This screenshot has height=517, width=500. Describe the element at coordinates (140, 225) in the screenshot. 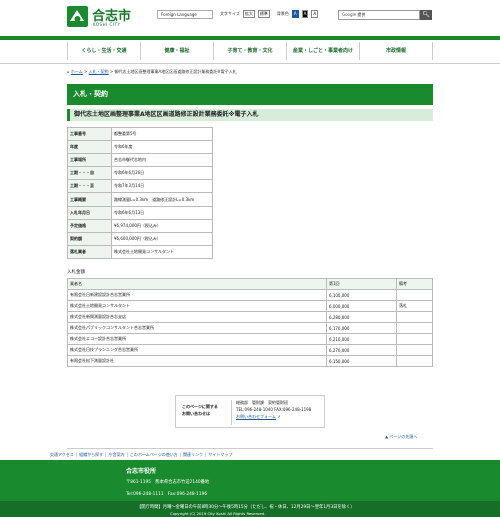

I see `table-row: 予定価格 ¥6,974,000円（税込み）` at that location.